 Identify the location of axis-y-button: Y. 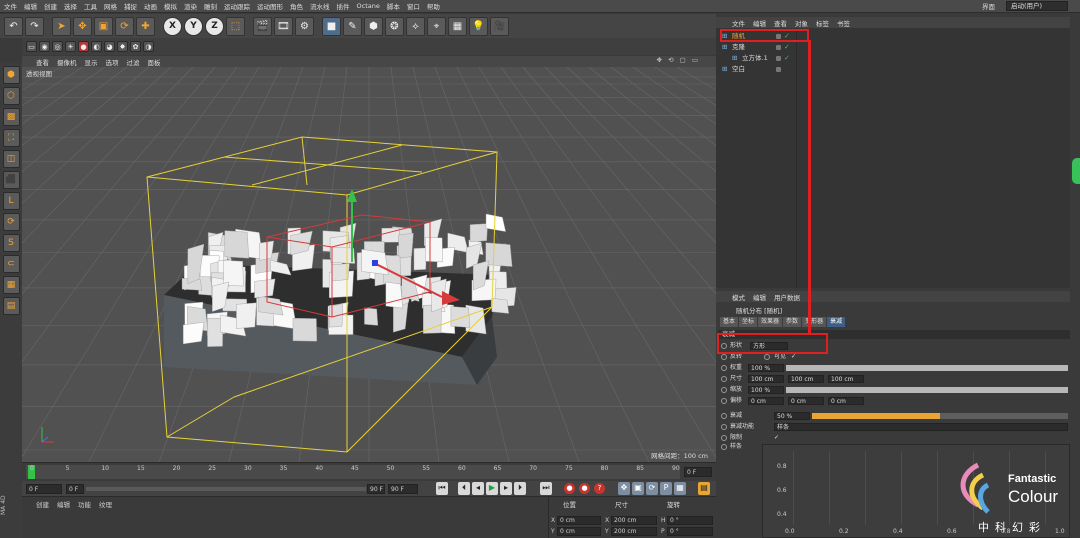
(193, 26).